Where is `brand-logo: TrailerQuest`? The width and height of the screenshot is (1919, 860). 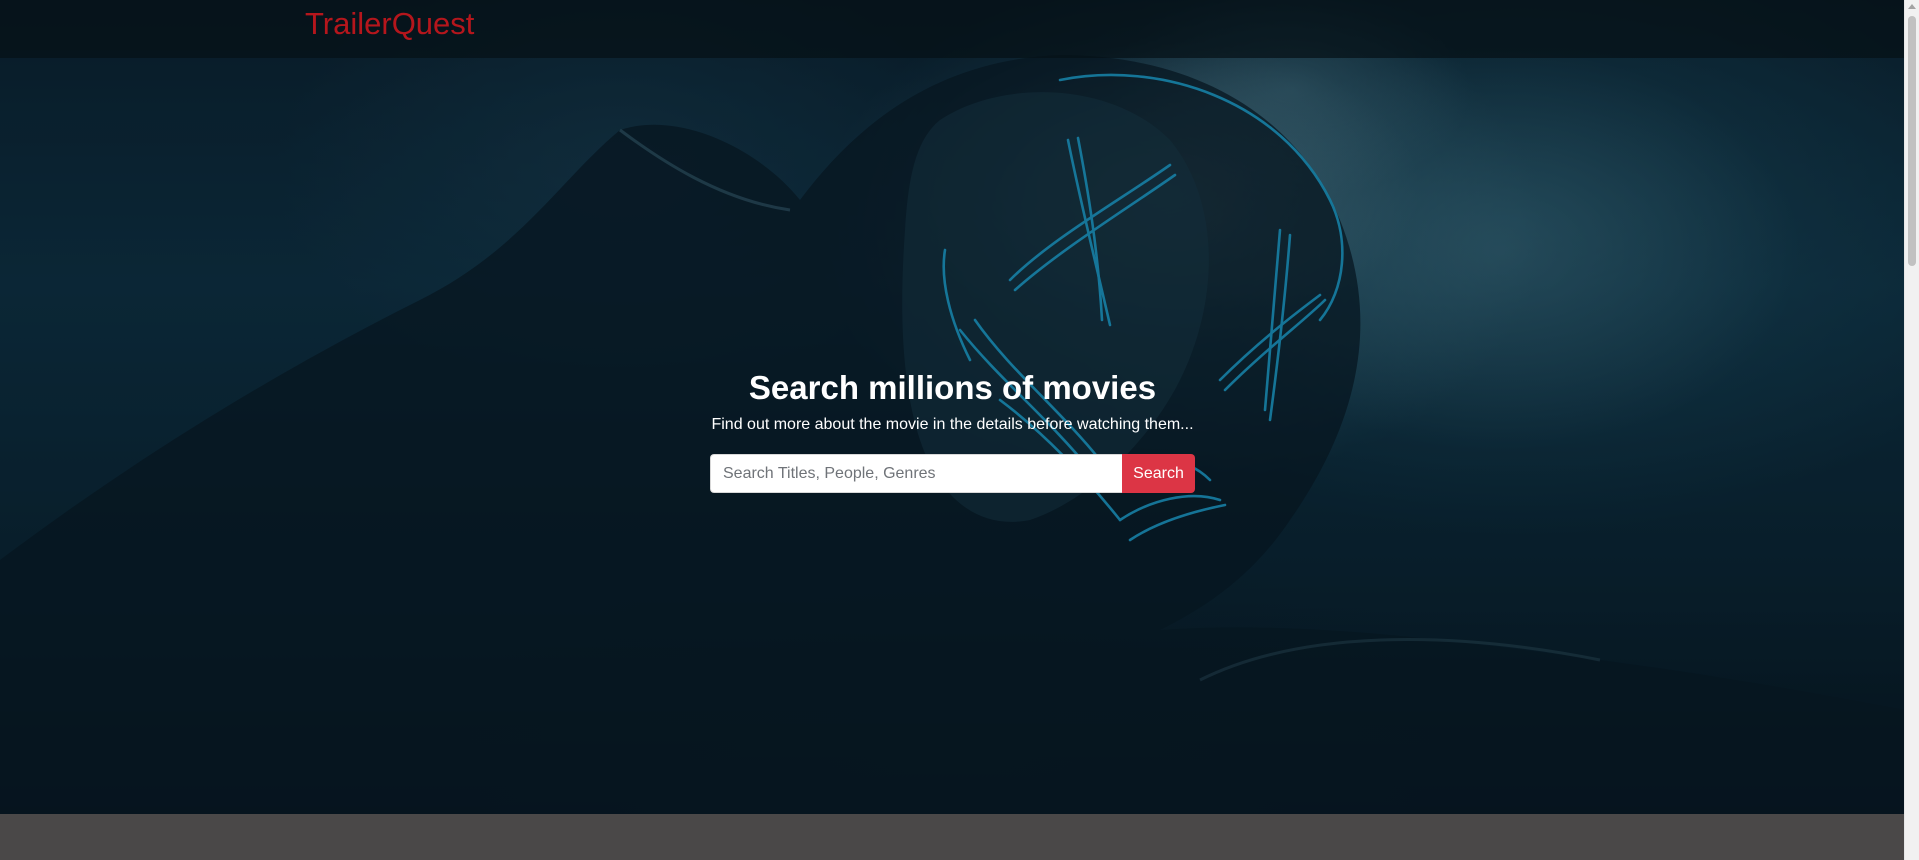 brand-logo: TrailerQuest is located at coordinates (389, 24).